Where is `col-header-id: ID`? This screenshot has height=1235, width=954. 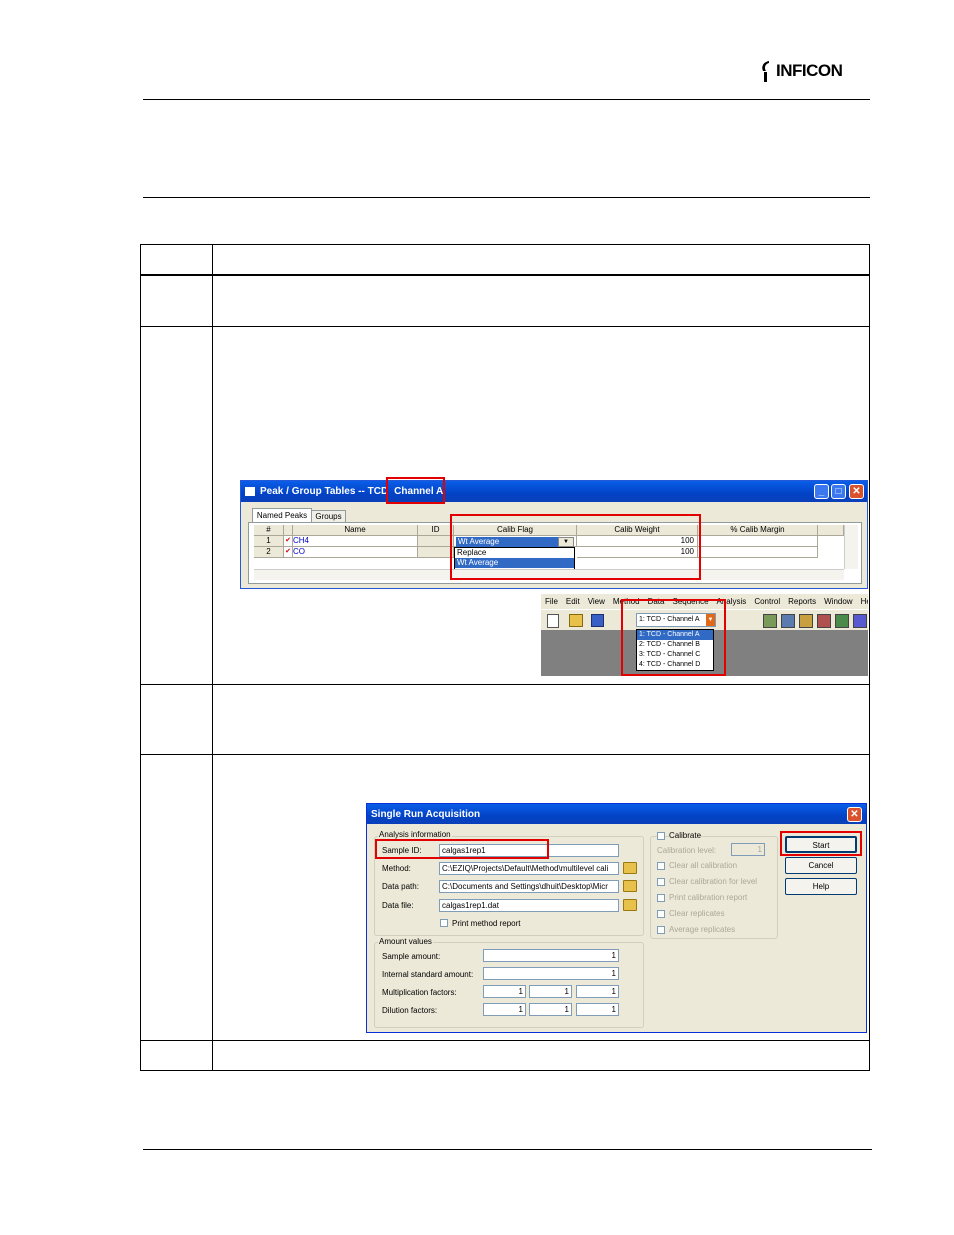
col-header-id: ID is located at coordinates (436, 530).